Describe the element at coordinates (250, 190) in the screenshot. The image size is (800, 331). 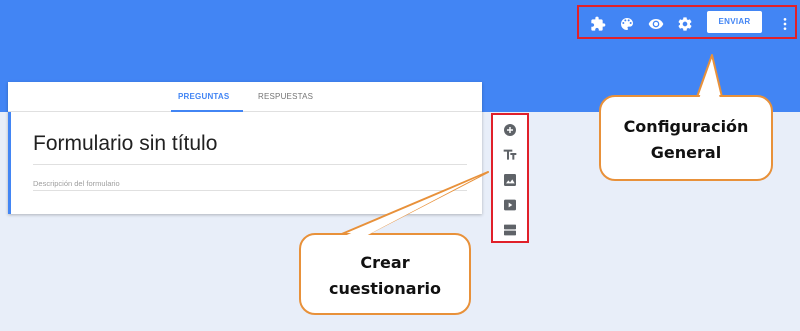
I see `description-underline` at that location.